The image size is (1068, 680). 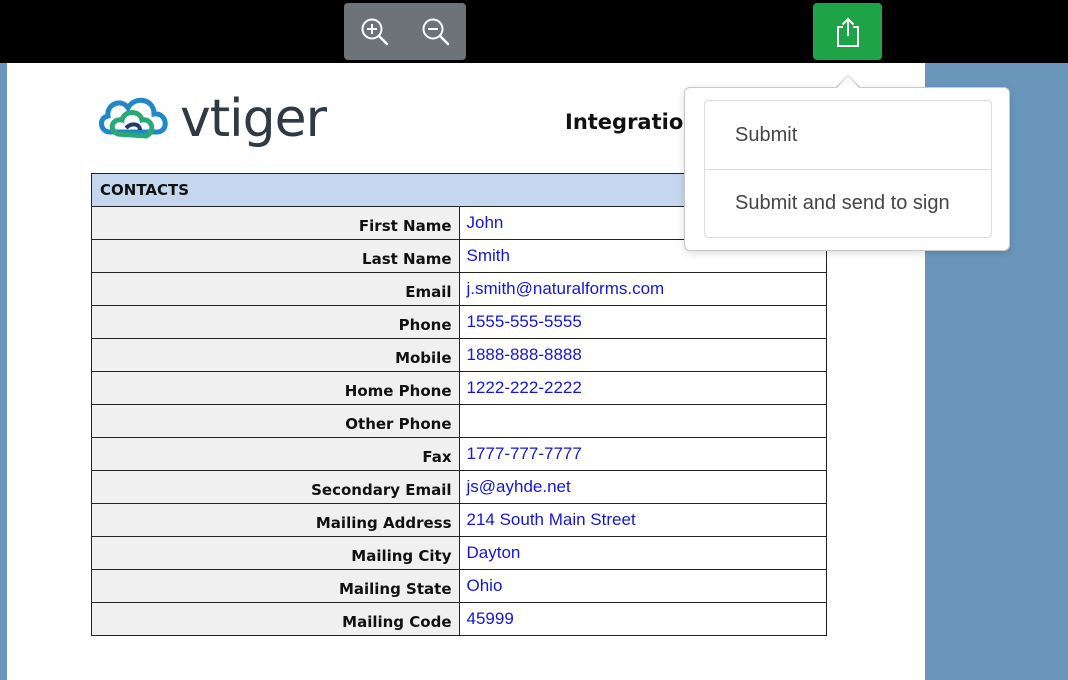 I want to click on zoom-out-button, so click(x=435, y=31).